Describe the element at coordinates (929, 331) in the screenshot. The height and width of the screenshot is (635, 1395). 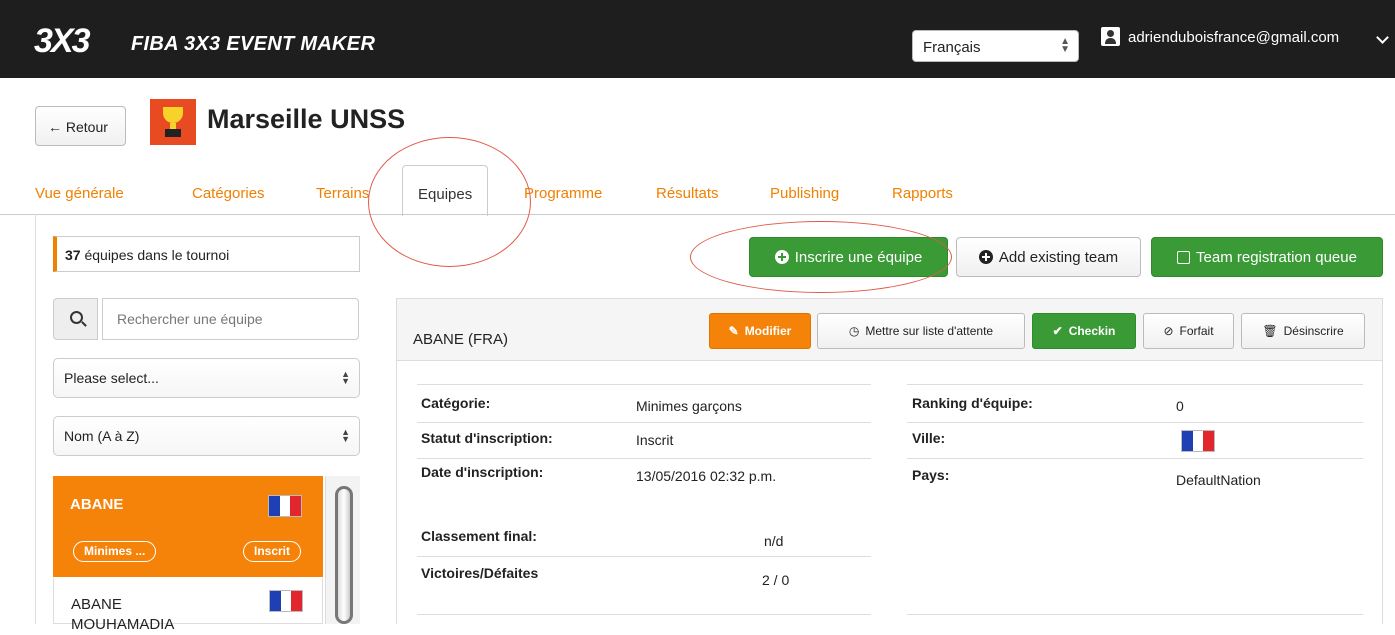
I see `waitlist-label: Mettre sur liste d'attente` at that location.